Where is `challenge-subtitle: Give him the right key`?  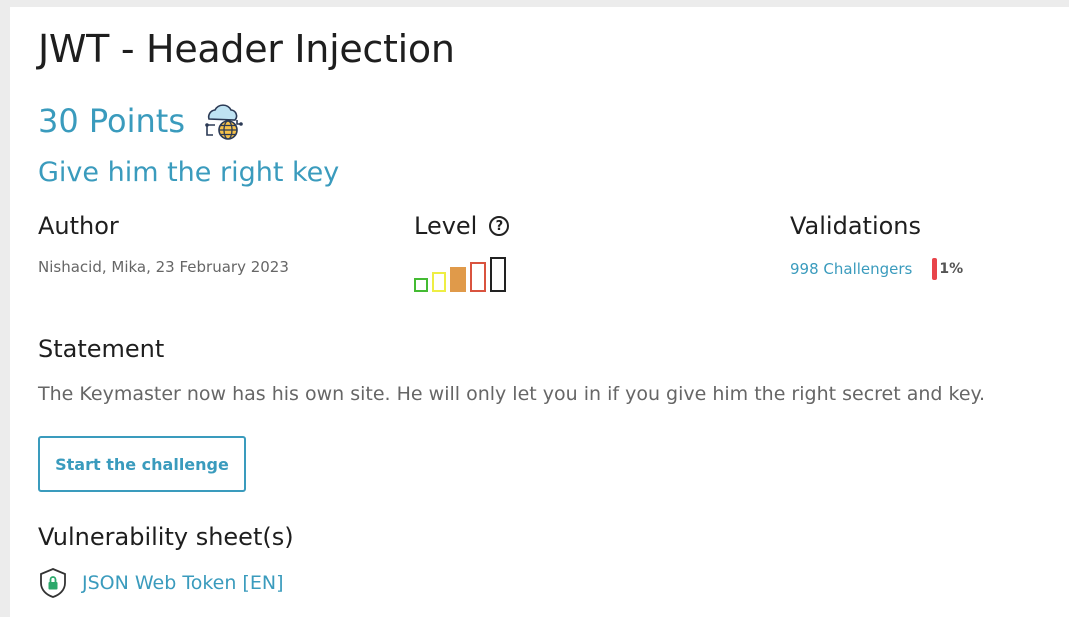
challenge-subtitle: Give him the right key is located at coordinates (189, 172).